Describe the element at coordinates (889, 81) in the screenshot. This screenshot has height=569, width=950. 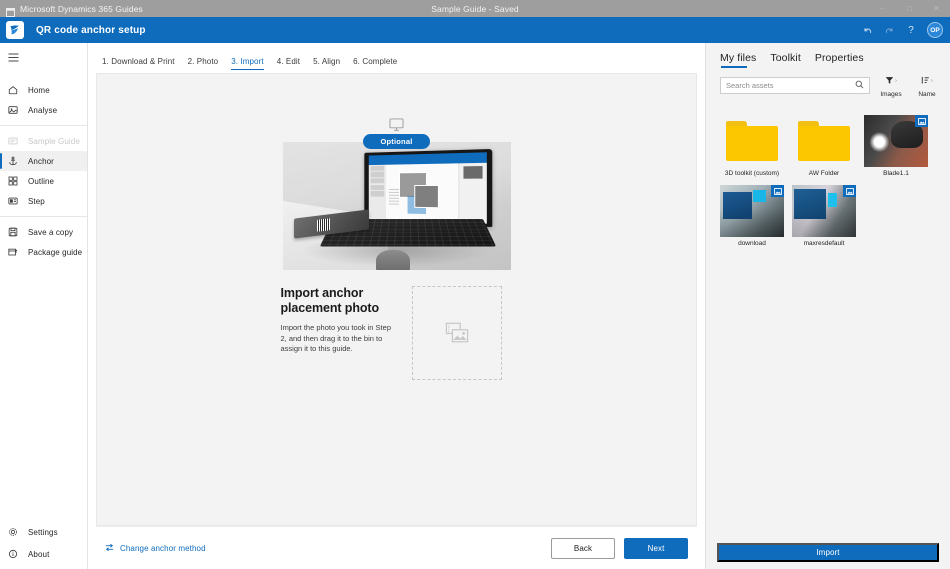
I see `filter-icon` at that location.